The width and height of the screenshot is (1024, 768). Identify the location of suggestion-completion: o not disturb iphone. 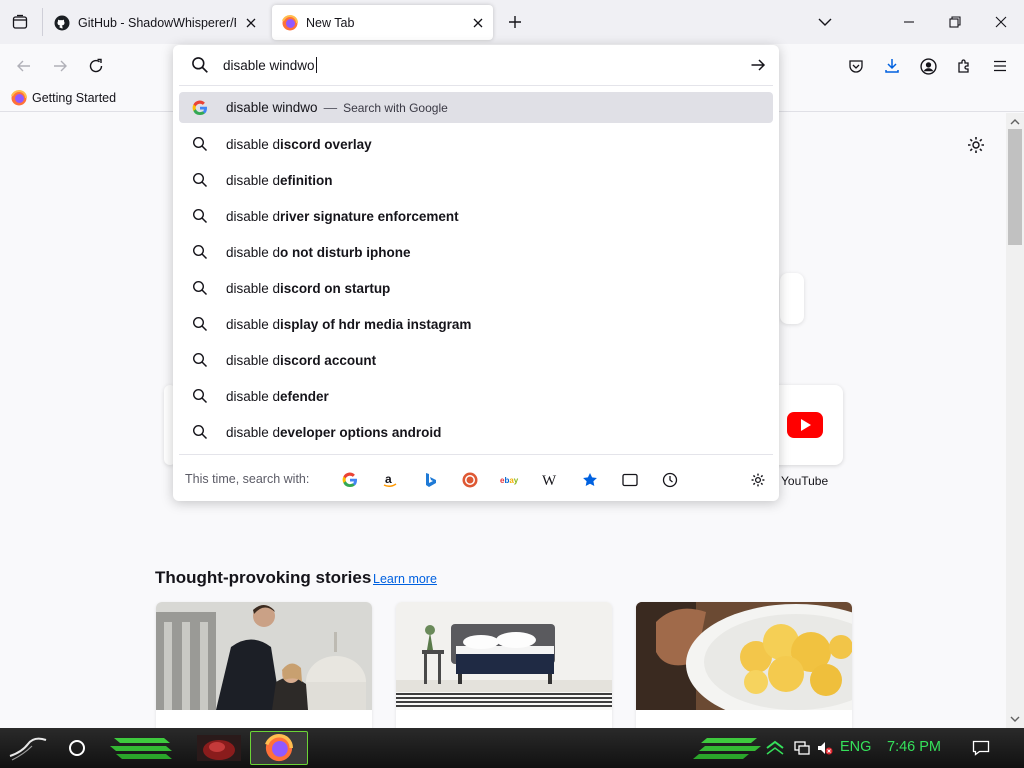
(345, 252).